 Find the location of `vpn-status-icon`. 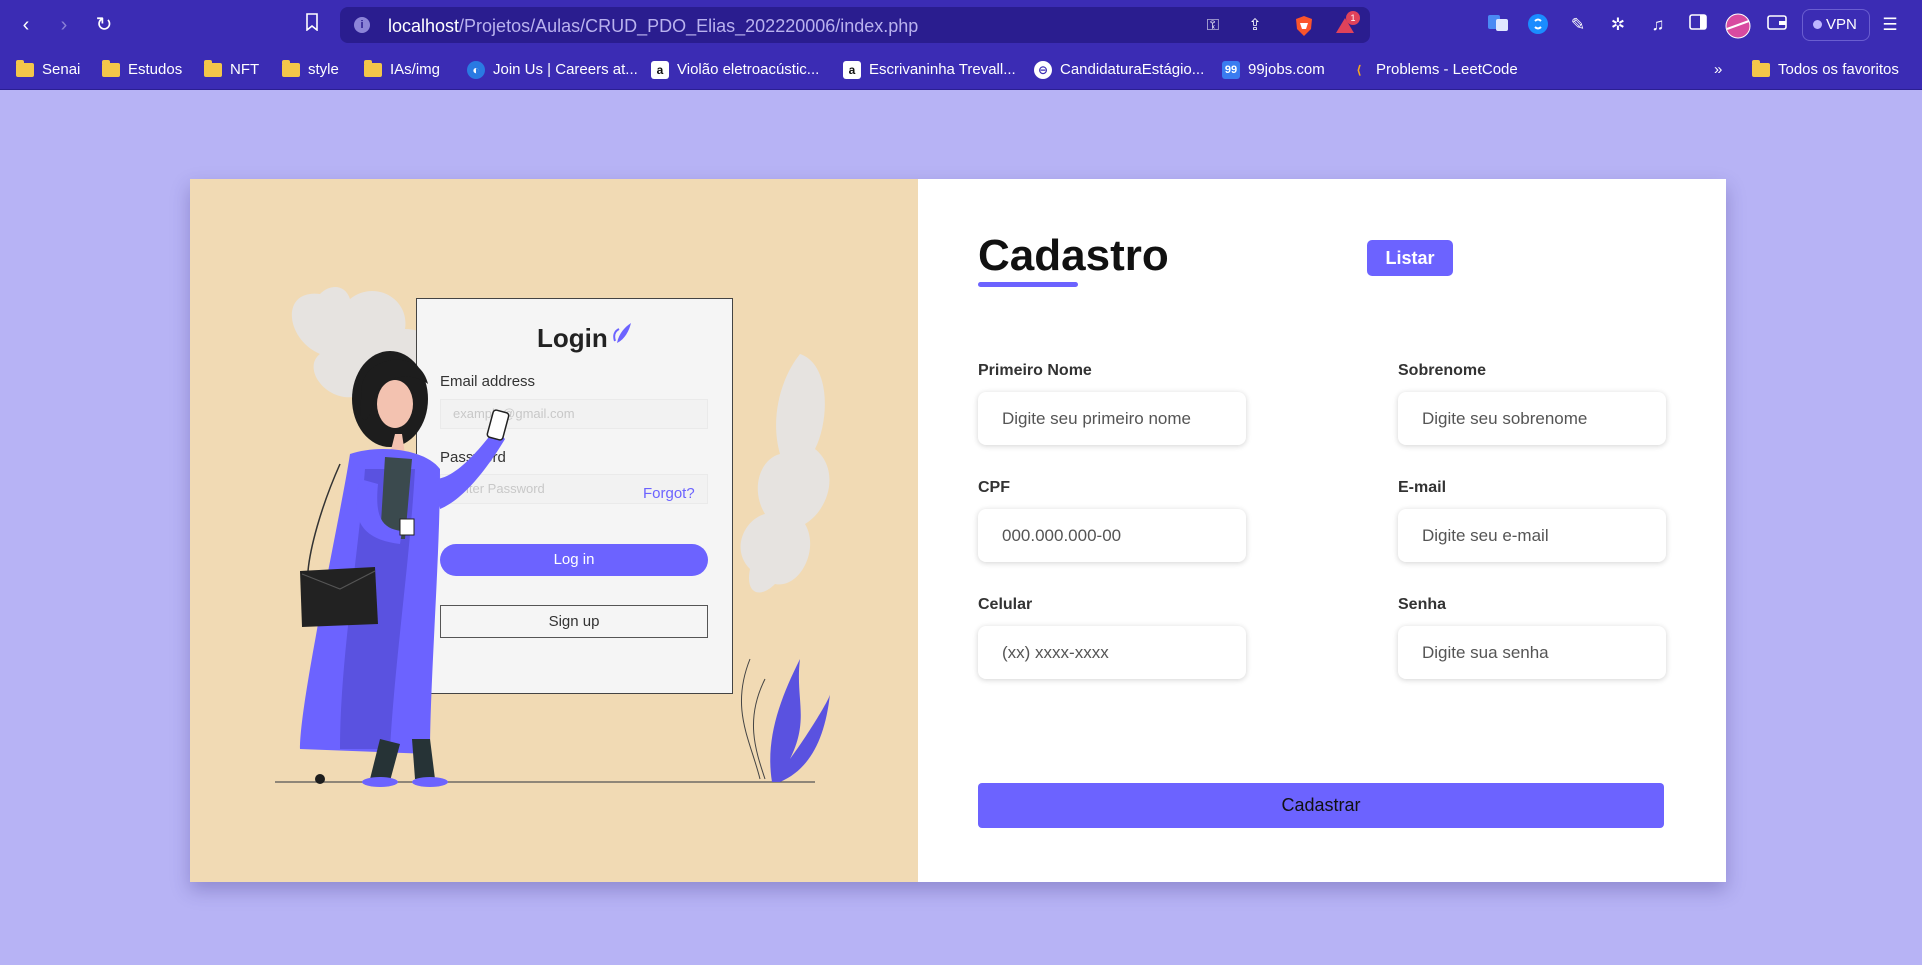

vpn-status-icon is located at coordinates (1817, 24).